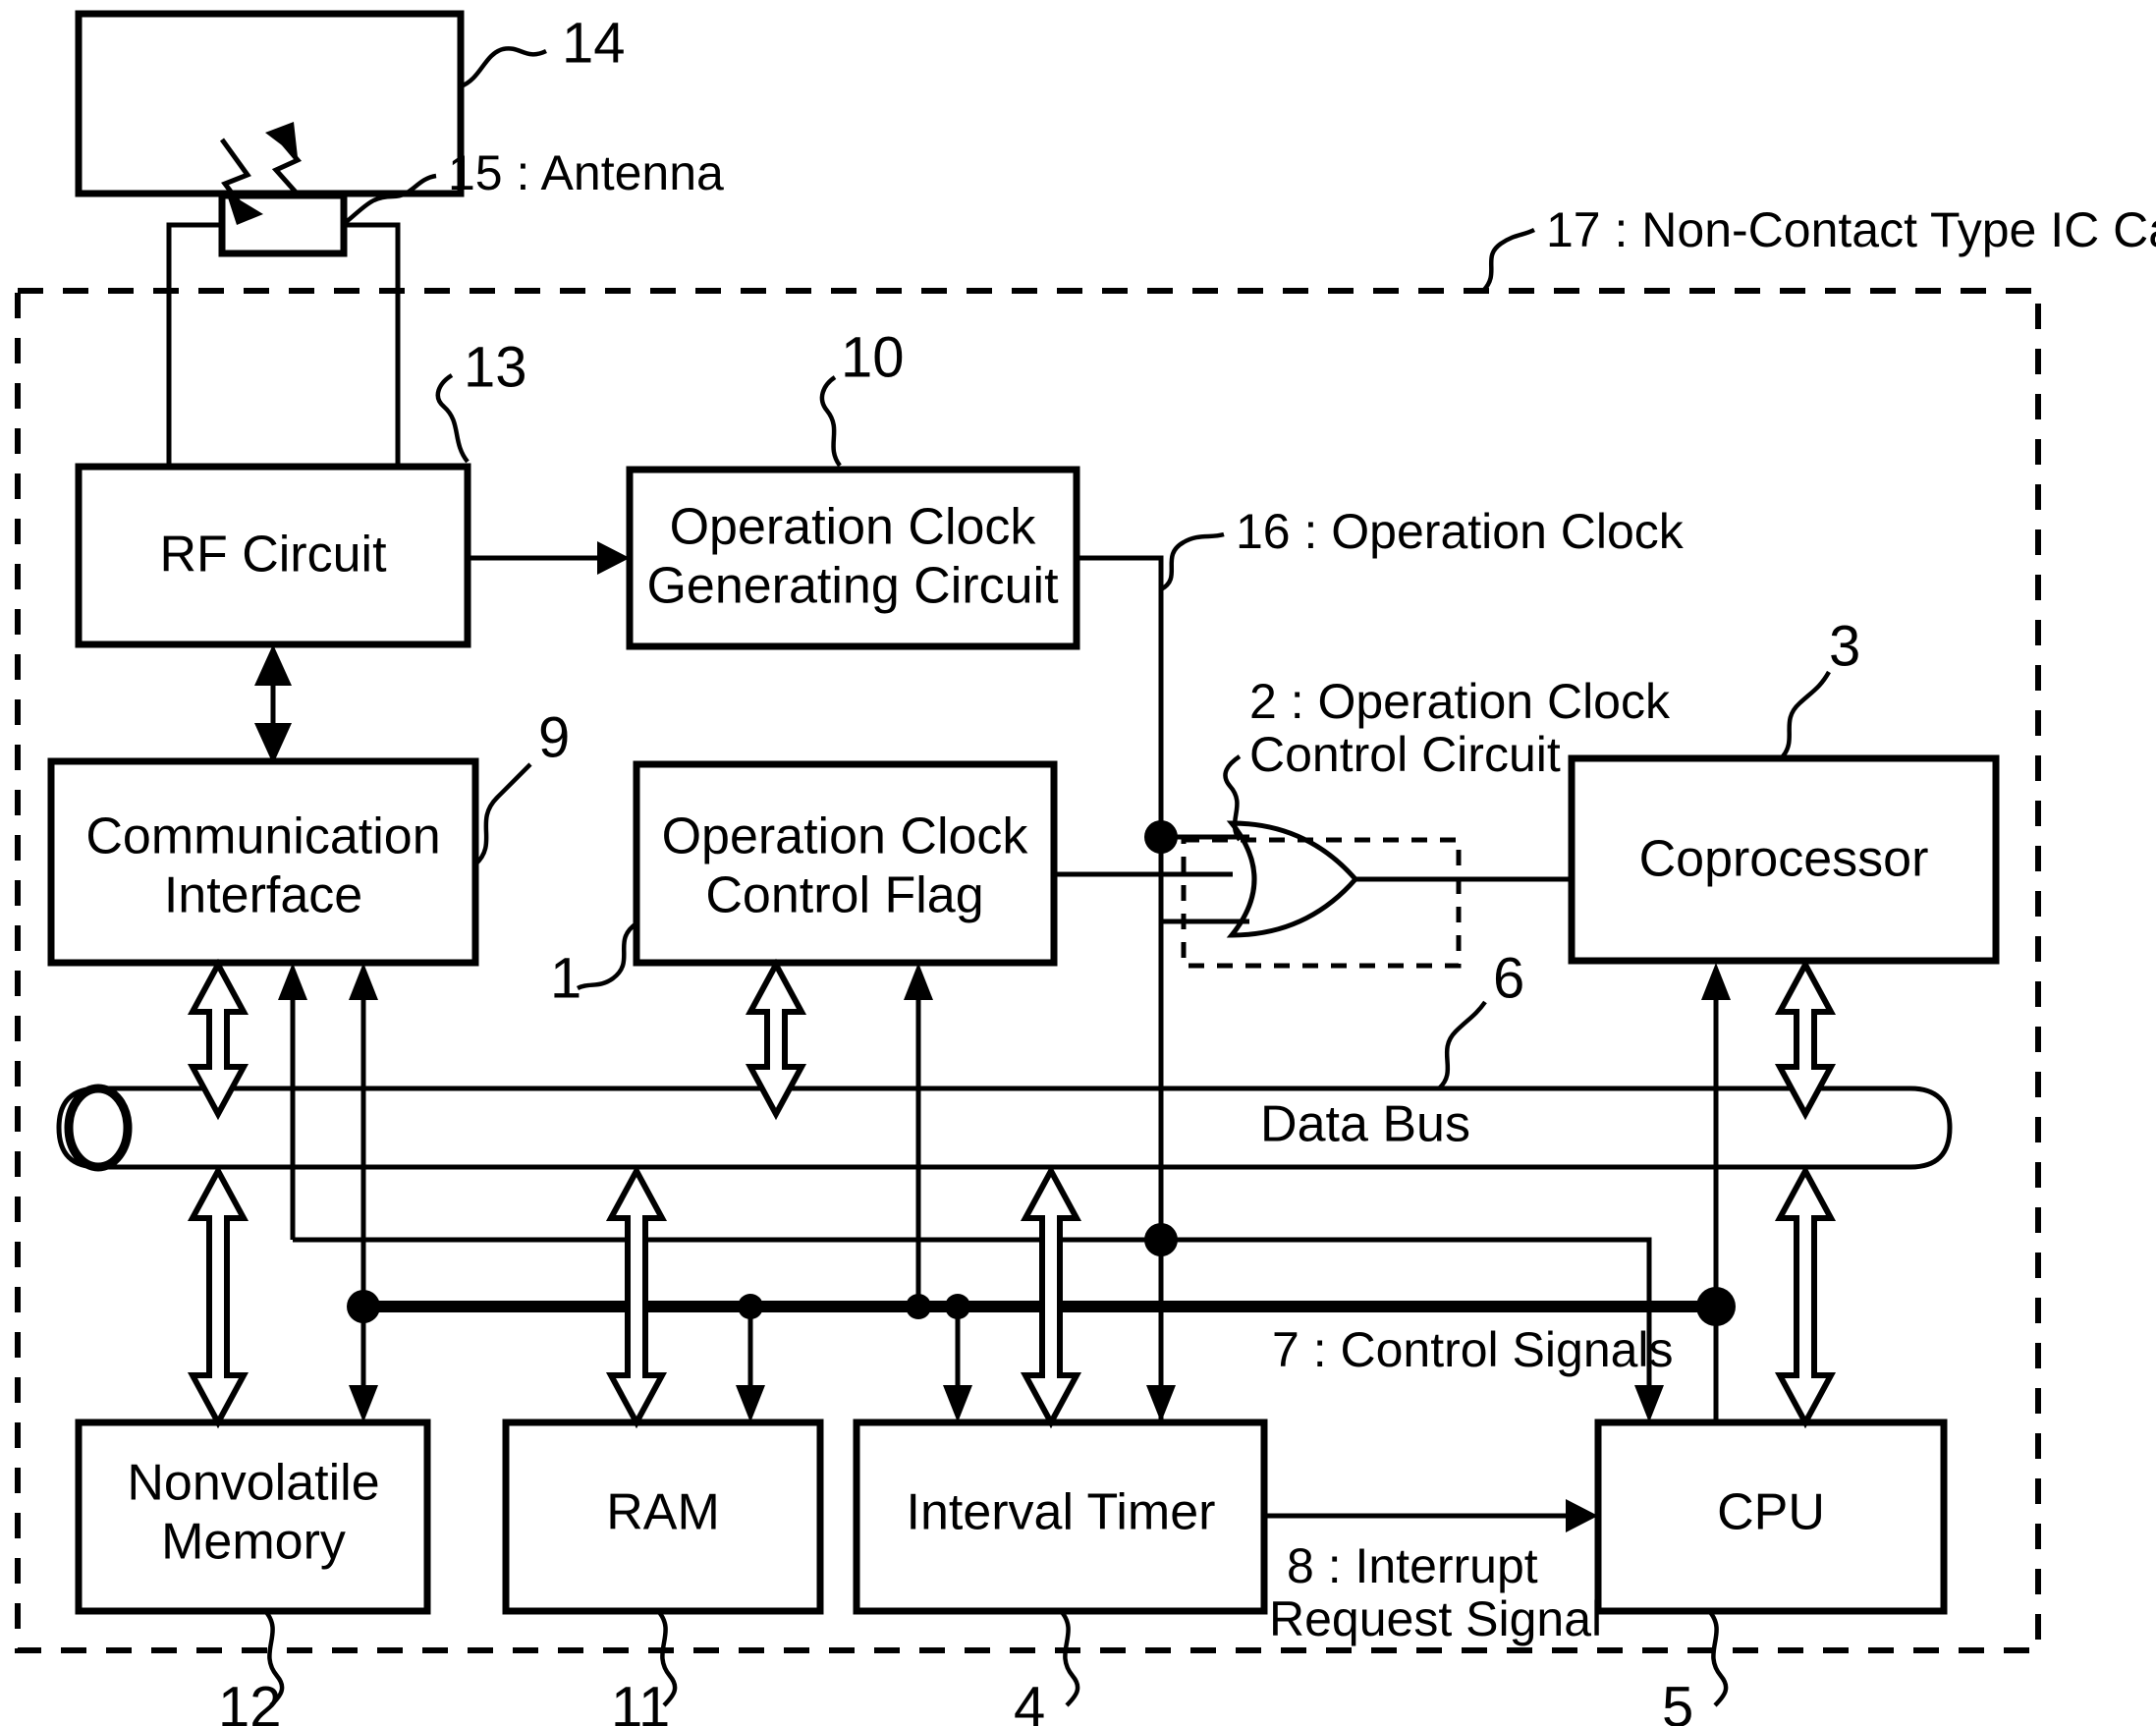 This screenshot has height=1726, width=2156. What do you see at coordinates (586, 173) in the screenshot?
I see `ref-label-15: 15 : Antenna` at bounding box center [586, 173].